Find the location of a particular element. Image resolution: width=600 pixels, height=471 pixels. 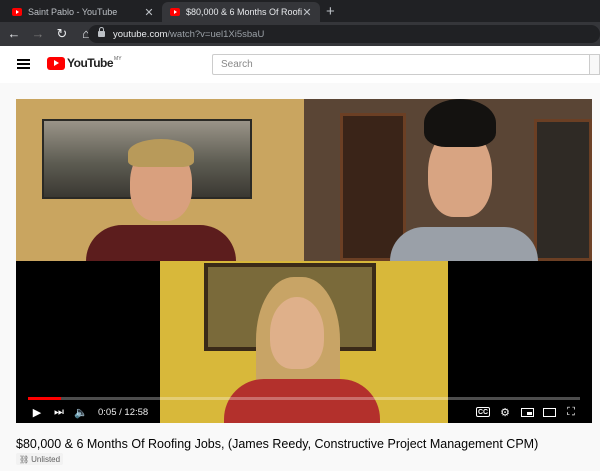

tab-title: $80,000 & 6 Months Of Roofing is located at coordinates (244, 12).